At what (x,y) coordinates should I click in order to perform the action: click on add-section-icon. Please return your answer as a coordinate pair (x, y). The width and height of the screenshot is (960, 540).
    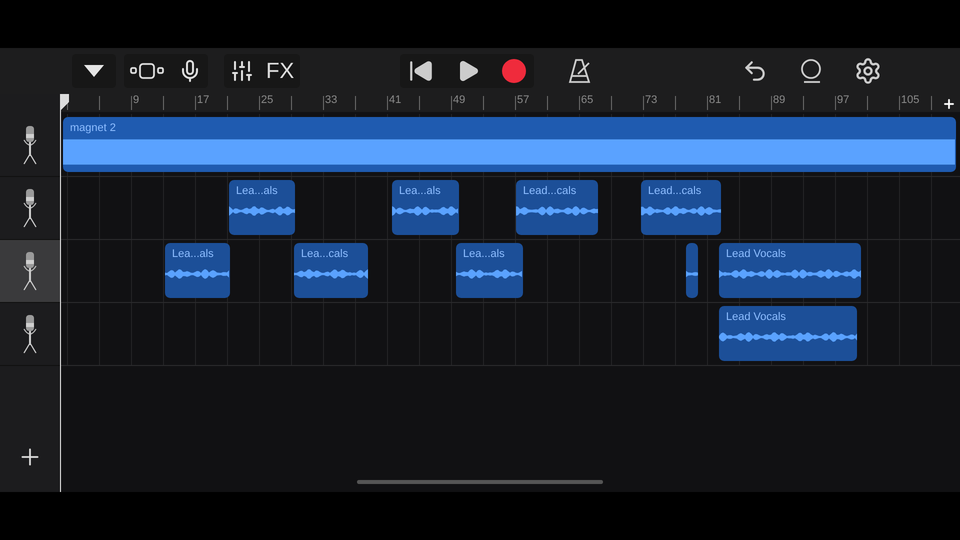
    Looking at the image, I should click on (949, 104).